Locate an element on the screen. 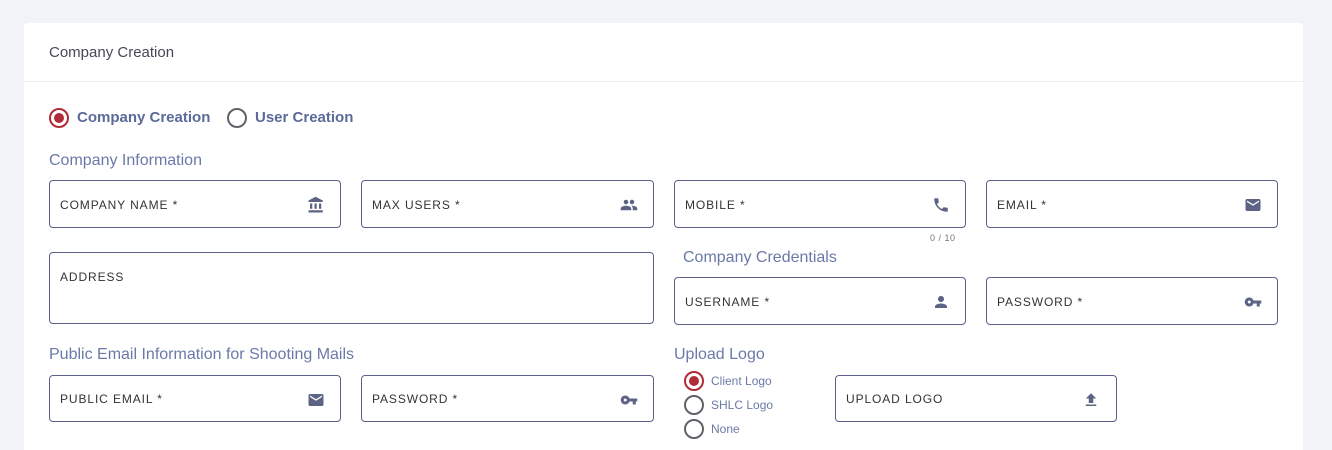 Image resolution: width=1332 pixels, height=450 pixels. company-name-label: COMPANY NAME * is located at coordinates (119, 205).